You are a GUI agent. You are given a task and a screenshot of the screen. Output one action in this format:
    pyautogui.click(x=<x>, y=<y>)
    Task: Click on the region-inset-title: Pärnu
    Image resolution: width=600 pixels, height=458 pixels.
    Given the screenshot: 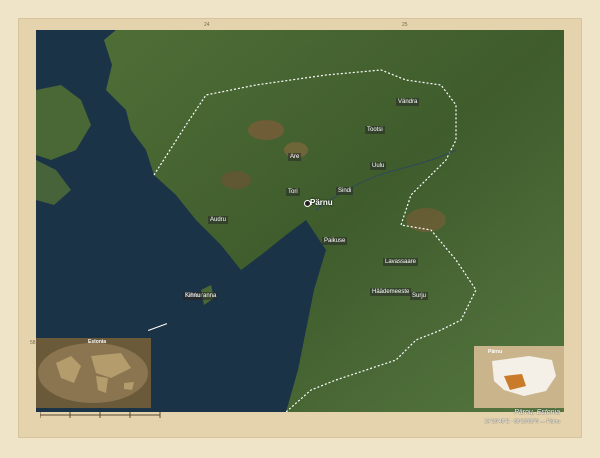 What is the action you would take?
    pyautogui.click(x=495, y=352)
    